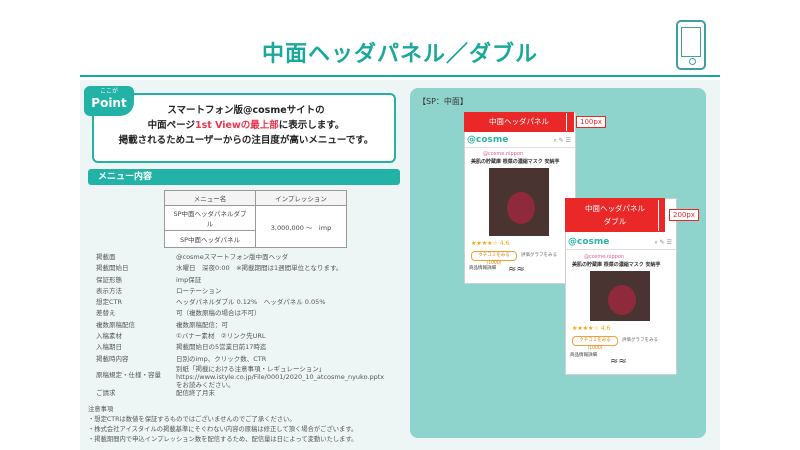 This screenshot has width=800, height=450. I want to click on header-panel-banner: 中面ヘッダパネル, so click(519, 122).